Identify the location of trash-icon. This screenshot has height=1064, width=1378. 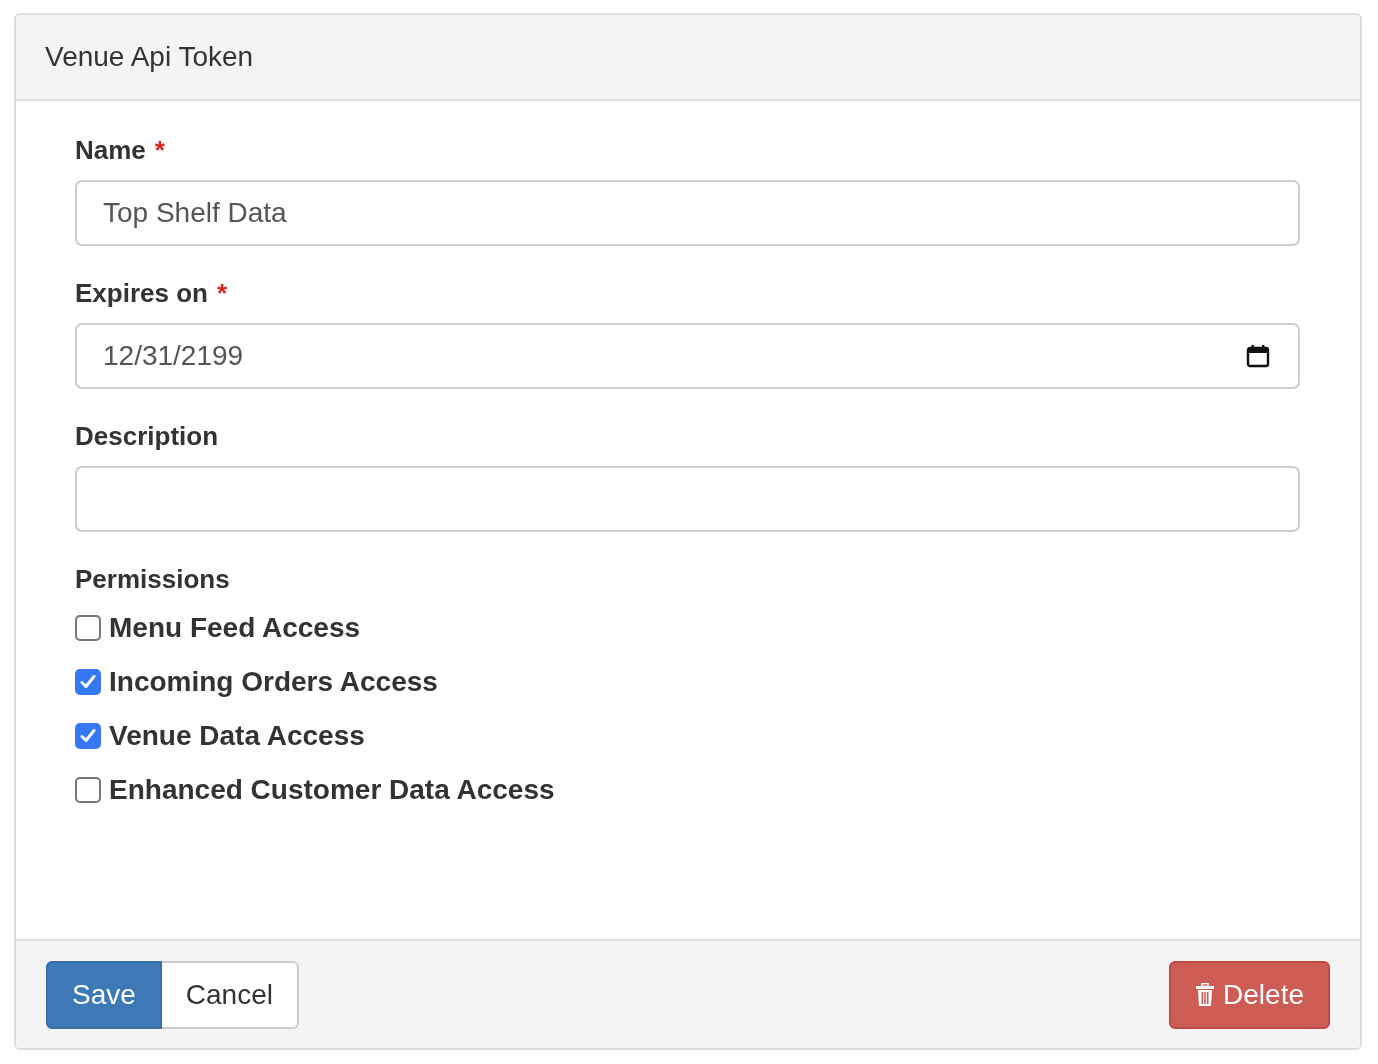
(1205, 994).